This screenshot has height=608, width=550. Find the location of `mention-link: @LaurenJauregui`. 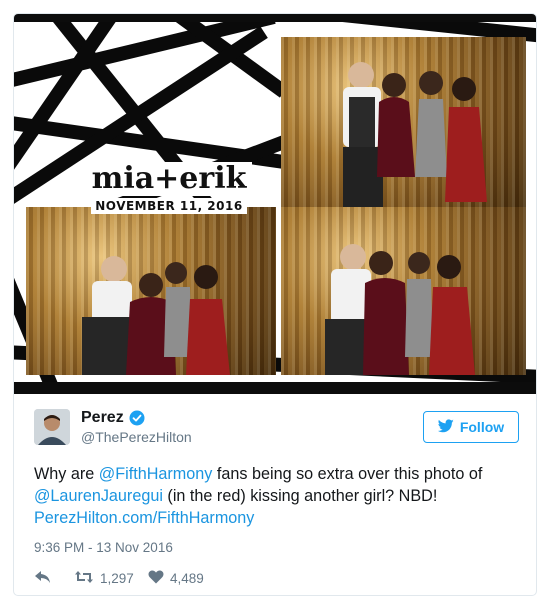

mention-link: @LaurenJauregui is located at coordinates (98, 496).